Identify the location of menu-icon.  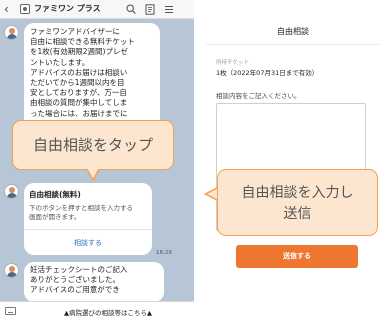
(169, 9).